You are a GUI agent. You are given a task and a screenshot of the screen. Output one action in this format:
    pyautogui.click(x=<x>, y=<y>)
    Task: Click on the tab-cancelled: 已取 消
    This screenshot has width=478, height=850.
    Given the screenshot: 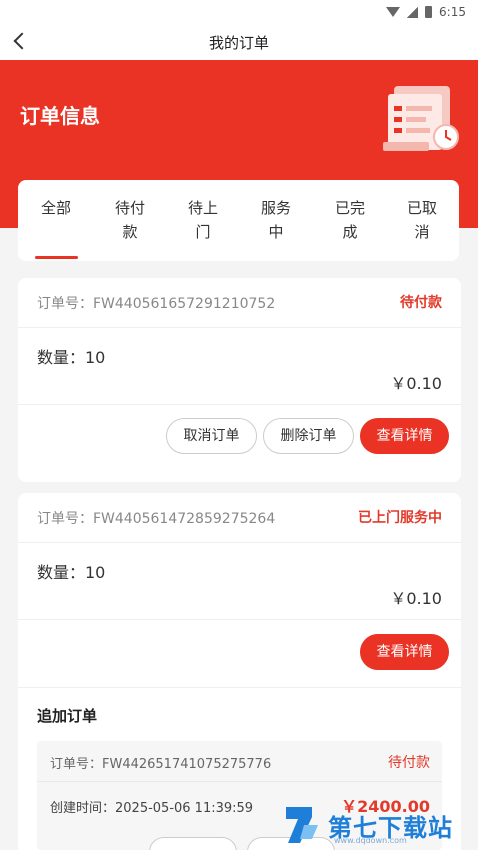 What is the action you would take?
    pyautogui.click(x=422, y=220)
    